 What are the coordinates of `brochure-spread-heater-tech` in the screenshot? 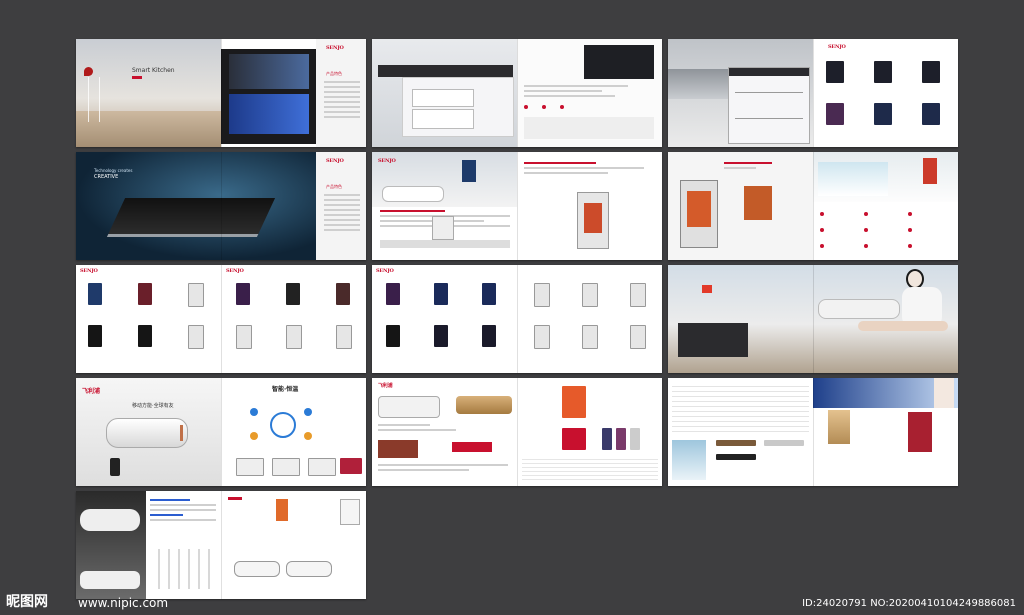 It's located at (813, 206).